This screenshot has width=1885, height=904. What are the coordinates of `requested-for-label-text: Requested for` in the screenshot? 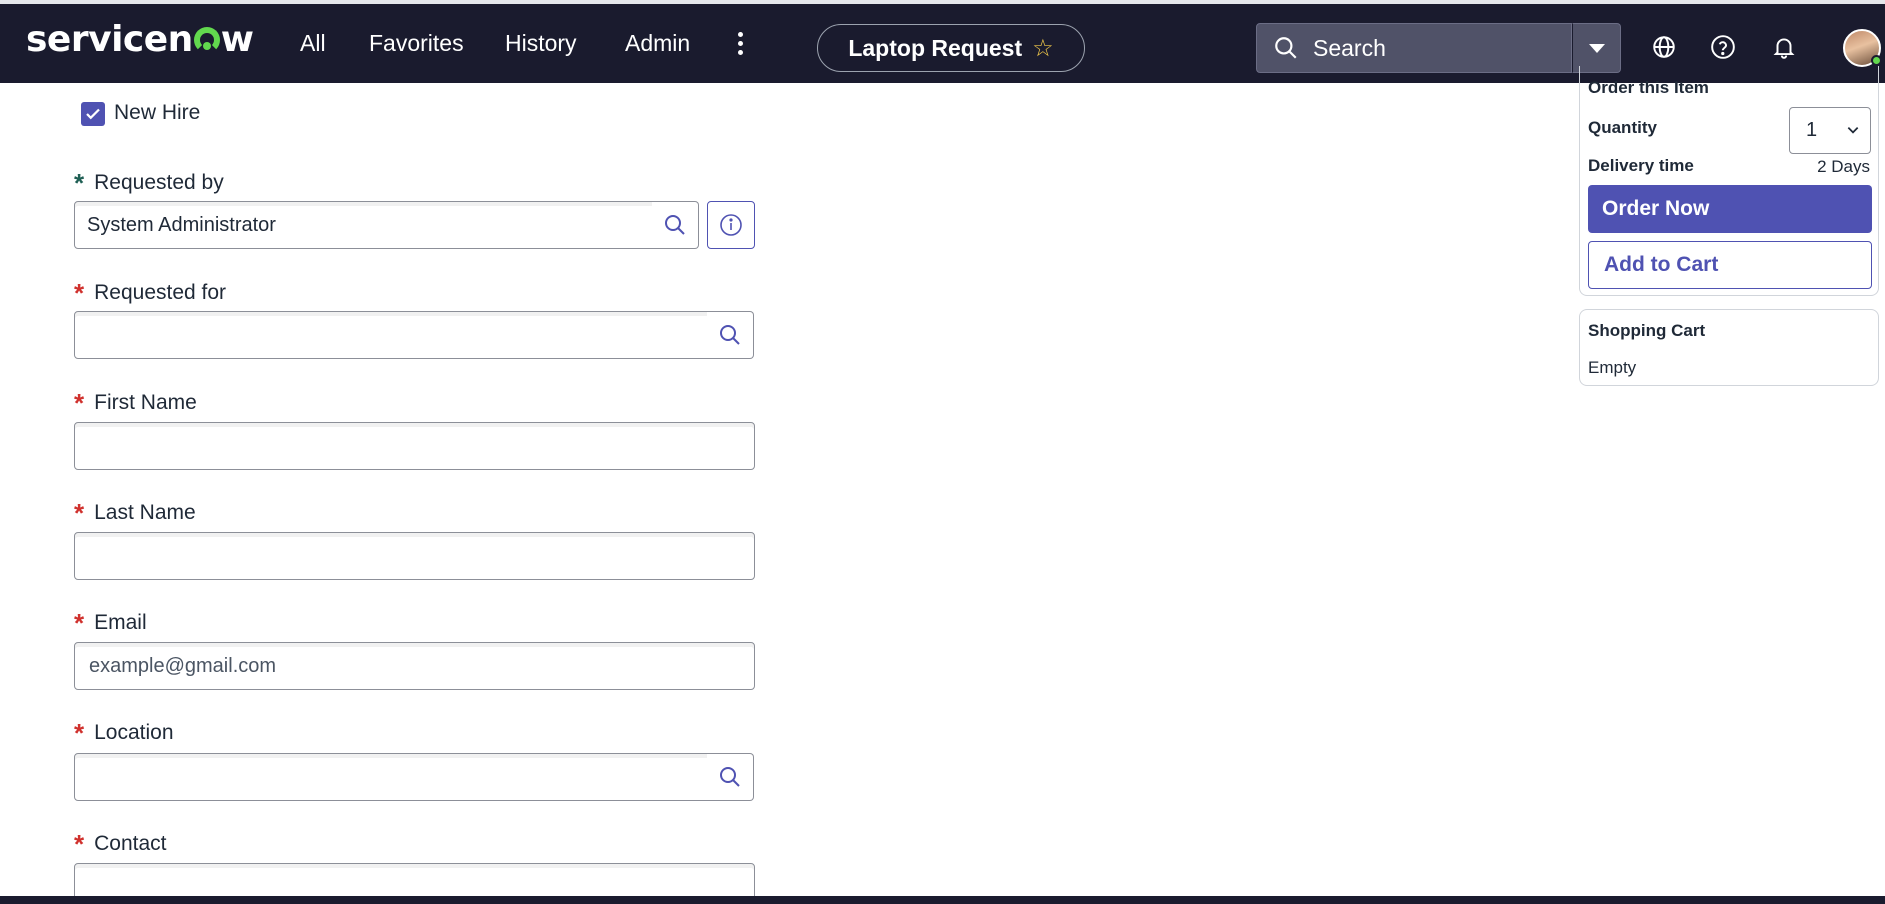 It's located at (160, 292).